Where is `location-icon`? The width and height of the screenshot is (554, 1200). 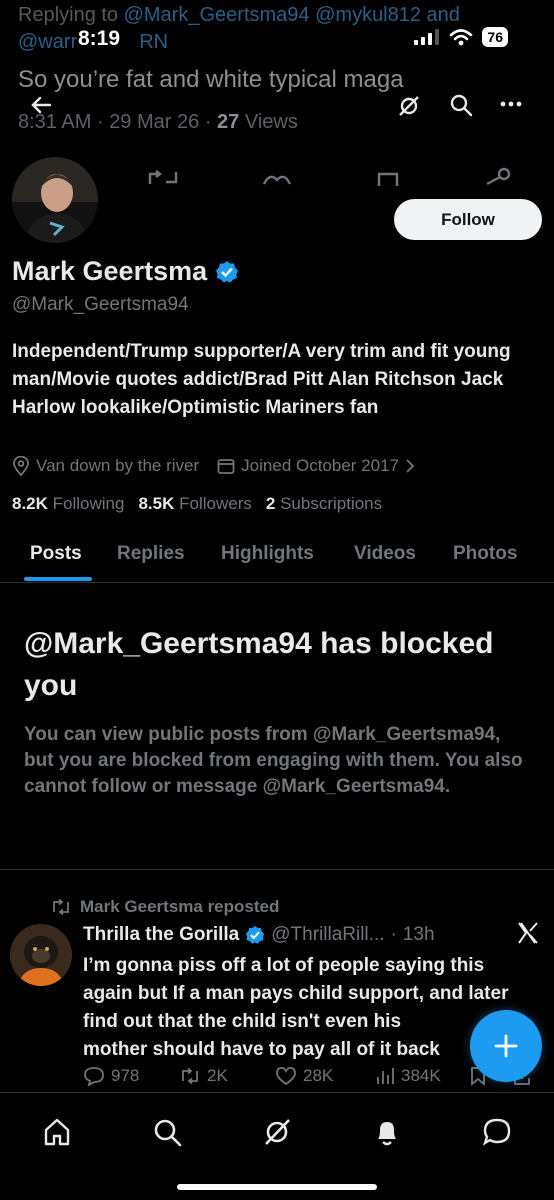 location-icon is located at coordinates (21, 466).